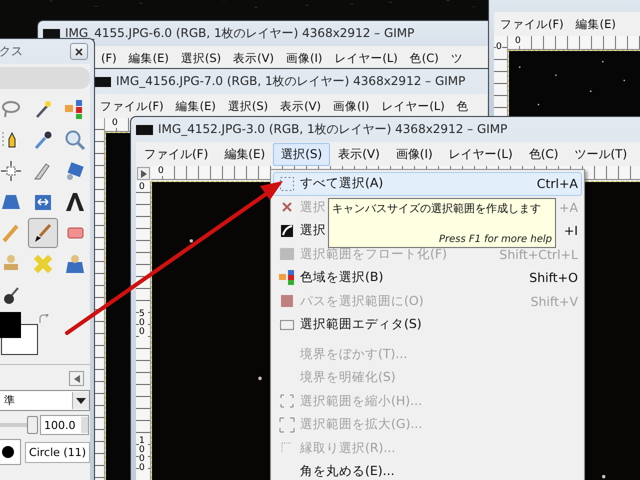  What do you see at coordinates (571, 230) in the screenshot?
I see `shortcut-label: +I` at bounding box center [571, 230].